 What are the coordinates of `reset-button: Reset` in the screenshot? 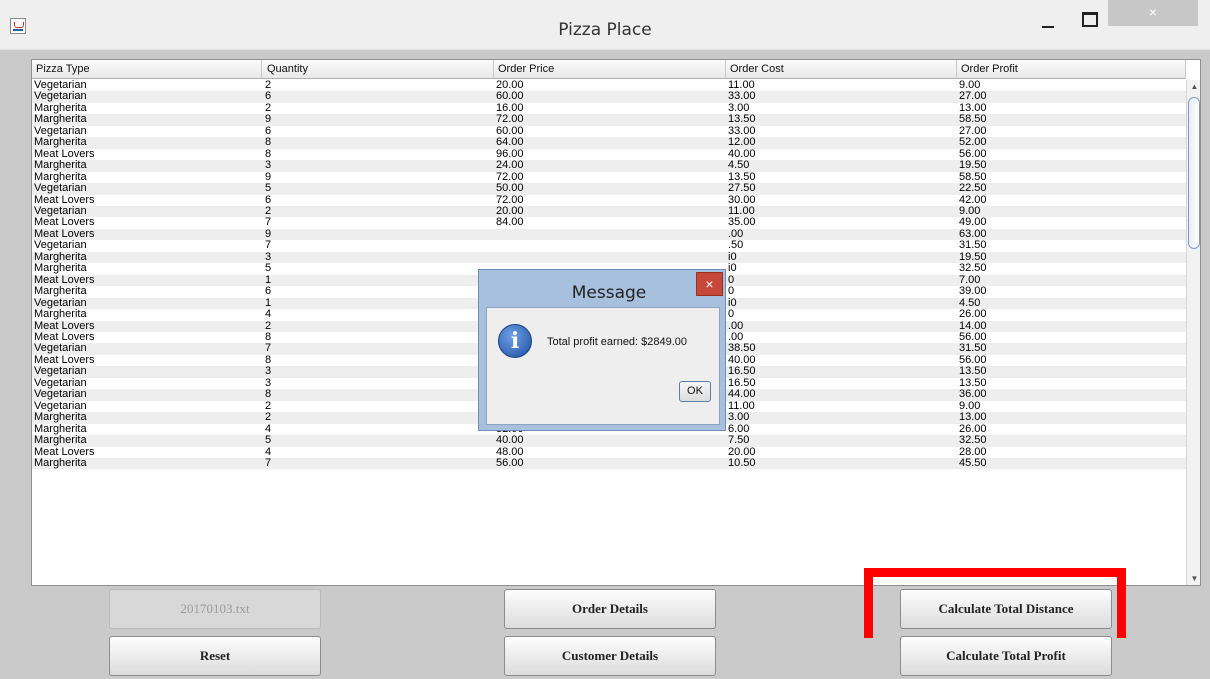 It's located at (215, 656).